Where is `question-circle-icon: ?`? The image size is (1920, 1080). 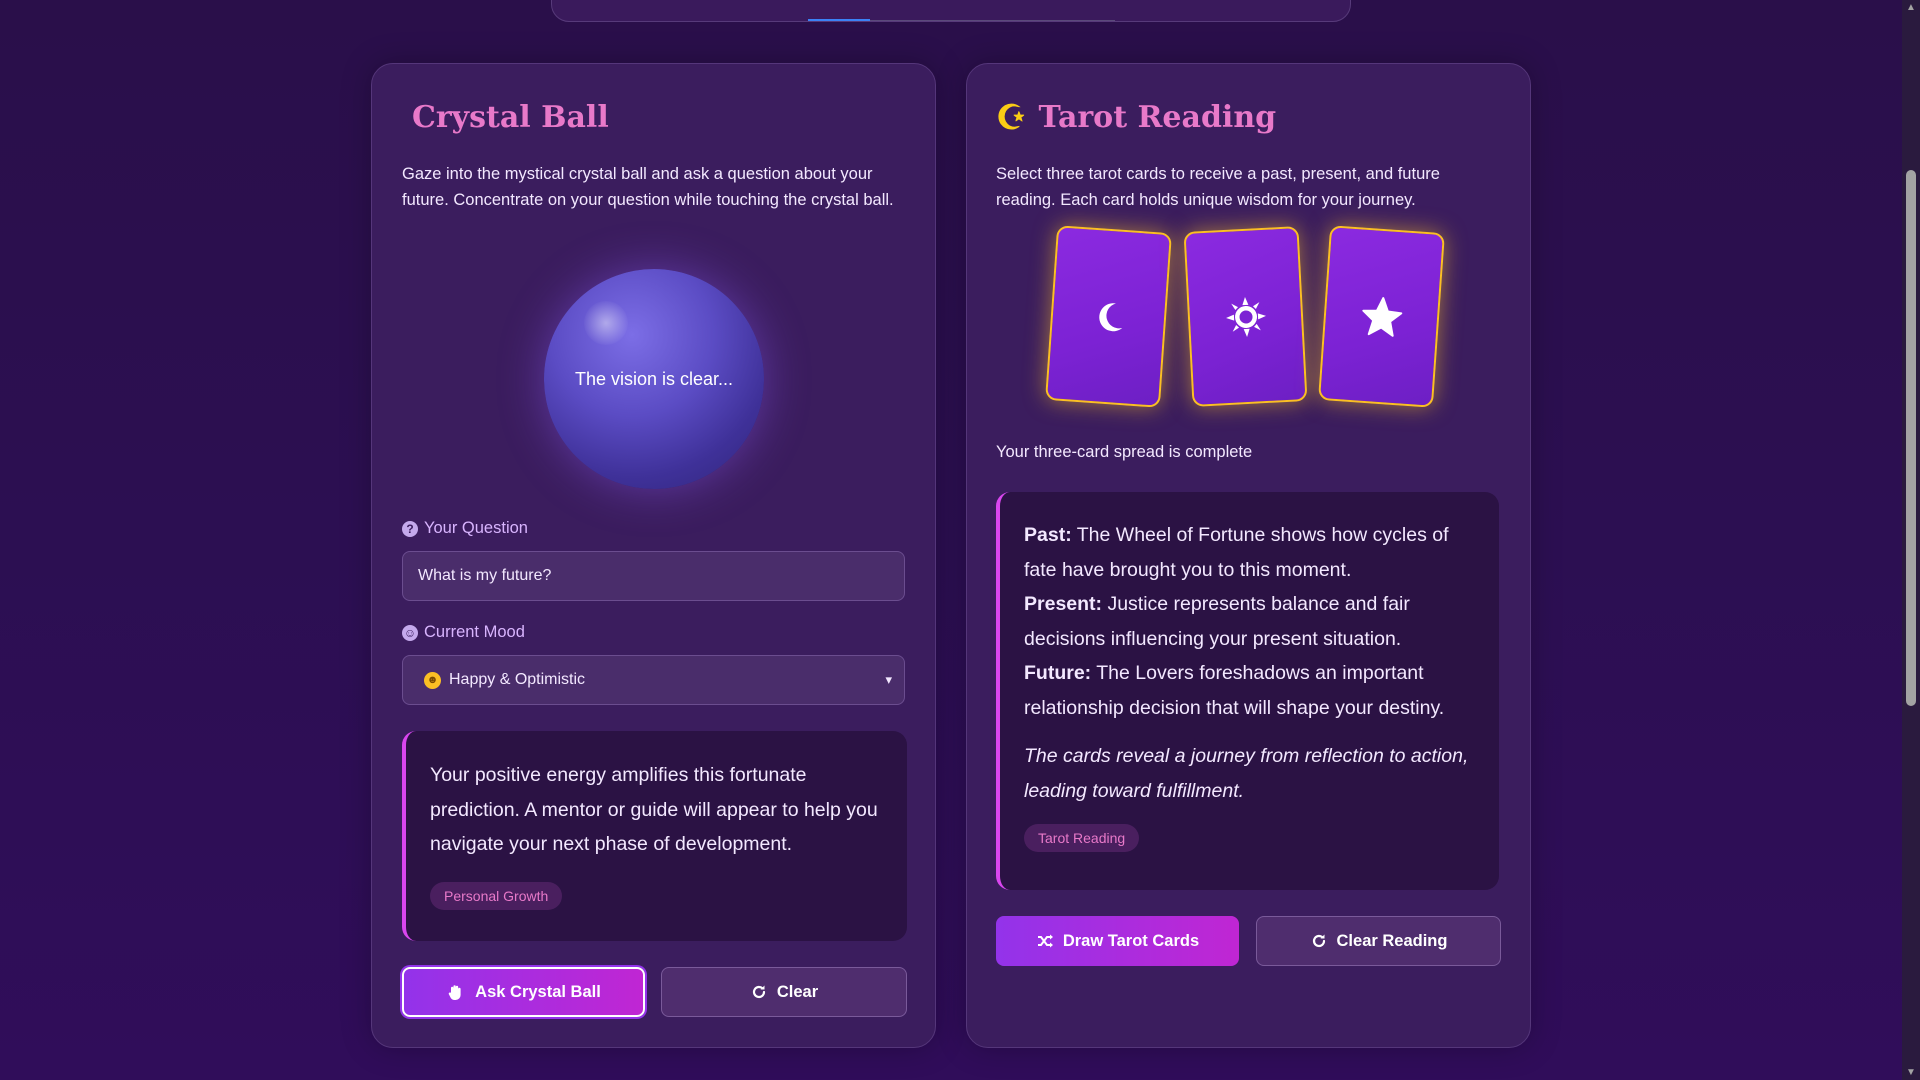 question-circle-icon: ? is located at coordinates (410, 528).